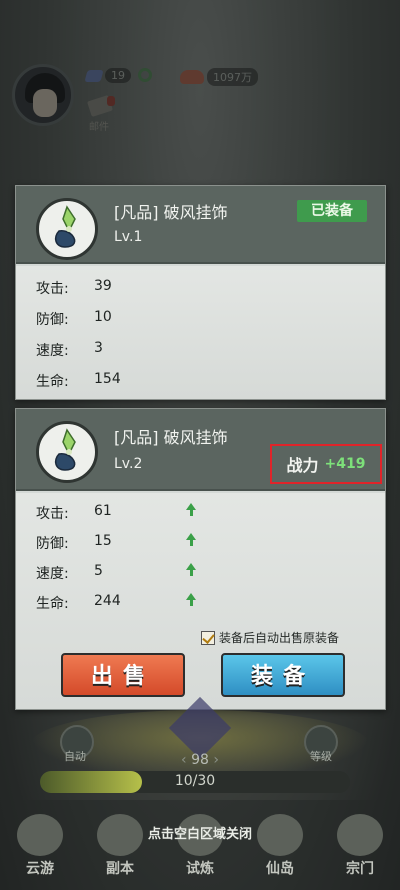 This screenshot has width=400, height=890. Describe the element at coordinates (332, 211) in the screenshot. I see `equipped-badge: 已装备` at that location.